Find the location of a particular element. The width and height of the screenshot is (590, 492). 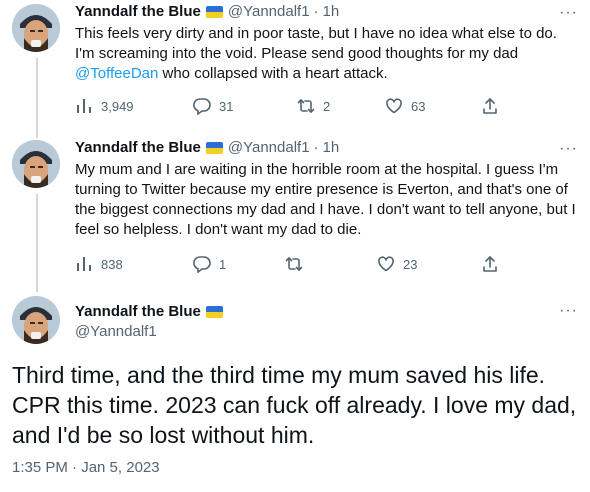

reply-button: 1 is located at coordinates (209, 264).